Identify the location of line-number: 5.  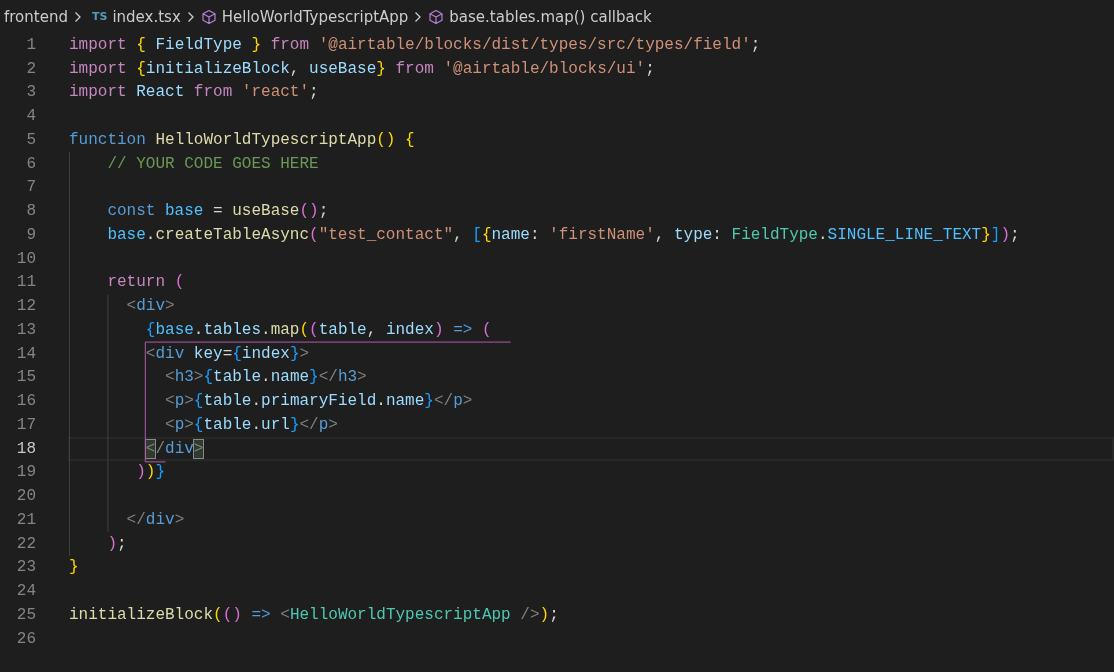
(30, 139).